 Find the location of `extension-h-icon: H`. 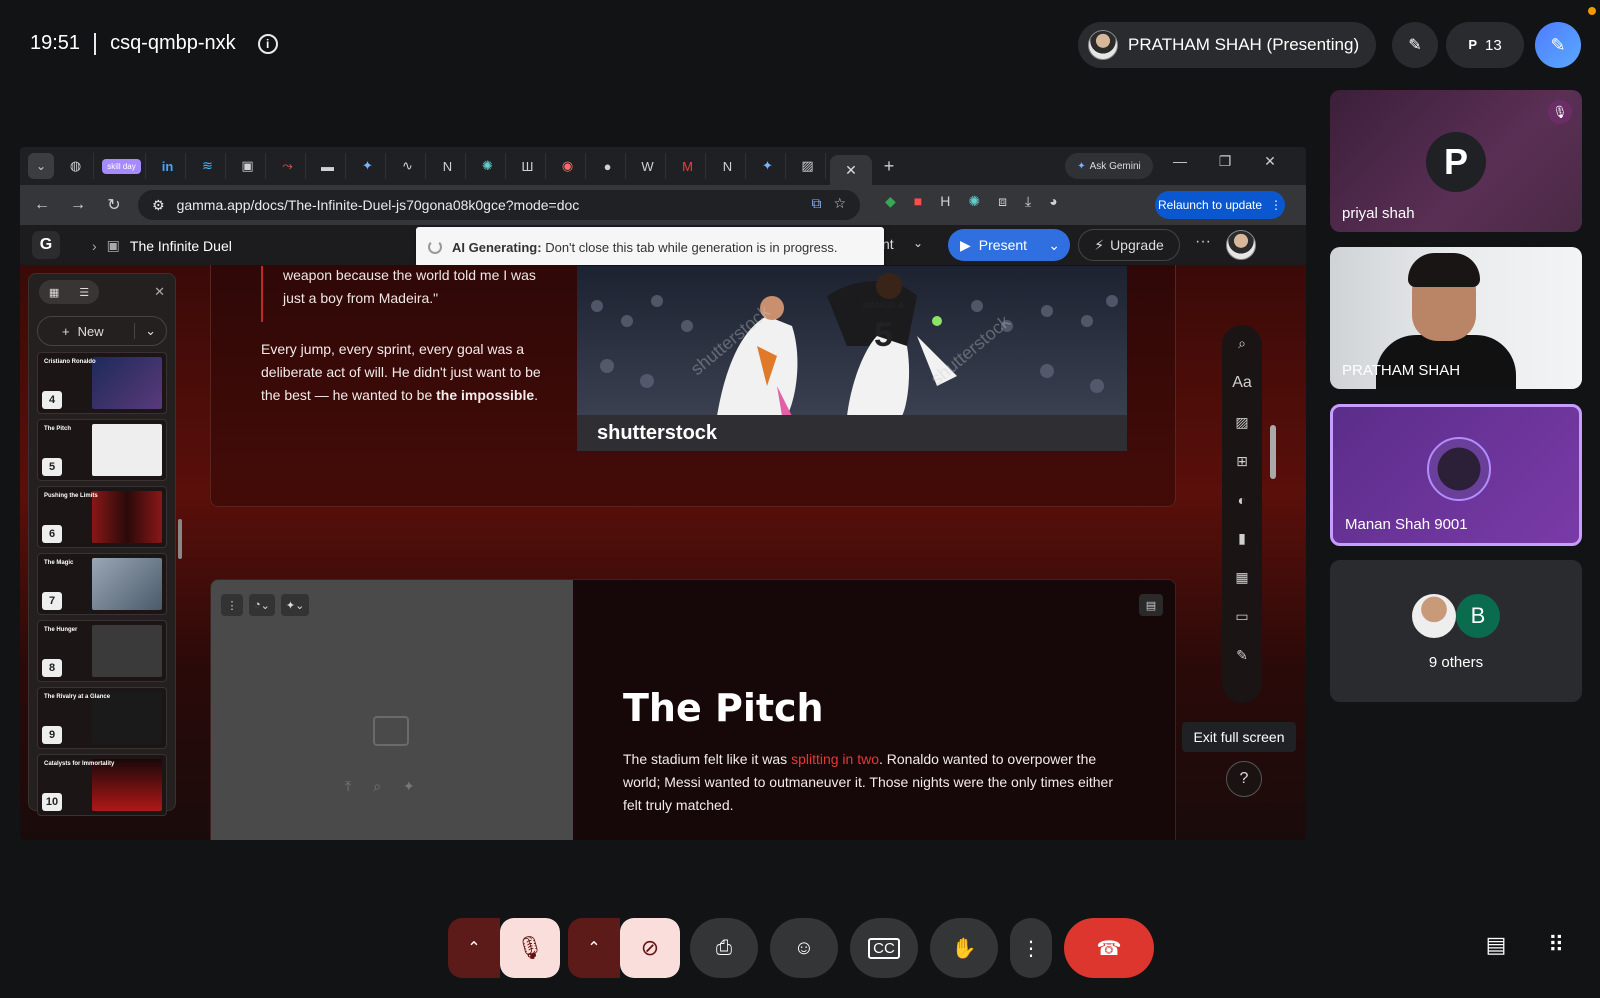

extension-h-icon: H is located at coordinates (945, 201).